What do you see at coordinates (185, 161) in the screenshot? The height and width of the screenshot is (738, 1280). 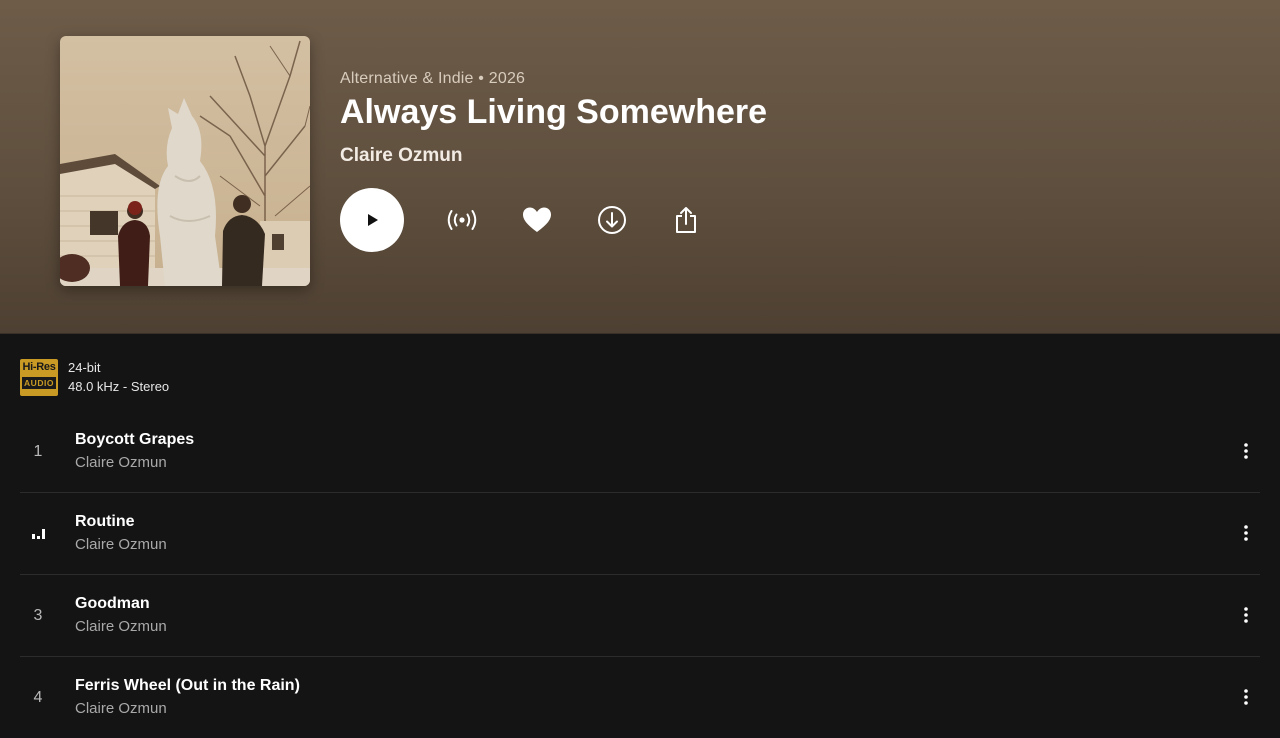 I see `album-cover` at bounding box center [185, 161].